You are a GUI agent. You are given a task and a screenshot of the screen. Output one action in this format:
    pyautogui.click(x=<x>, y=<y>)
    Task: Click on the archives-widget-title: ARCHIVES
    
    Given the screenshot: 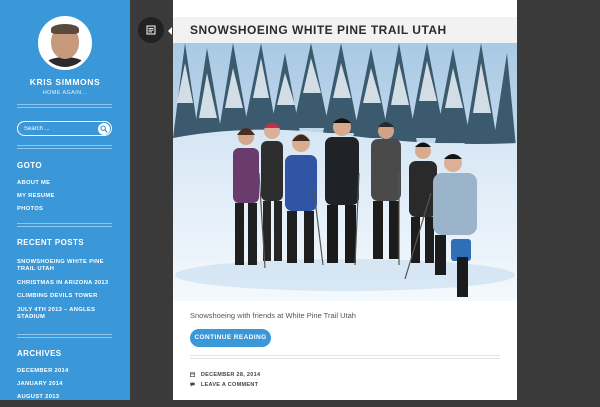 What is the action you would take?
    pyautogui.click(x=39, y=353)
    